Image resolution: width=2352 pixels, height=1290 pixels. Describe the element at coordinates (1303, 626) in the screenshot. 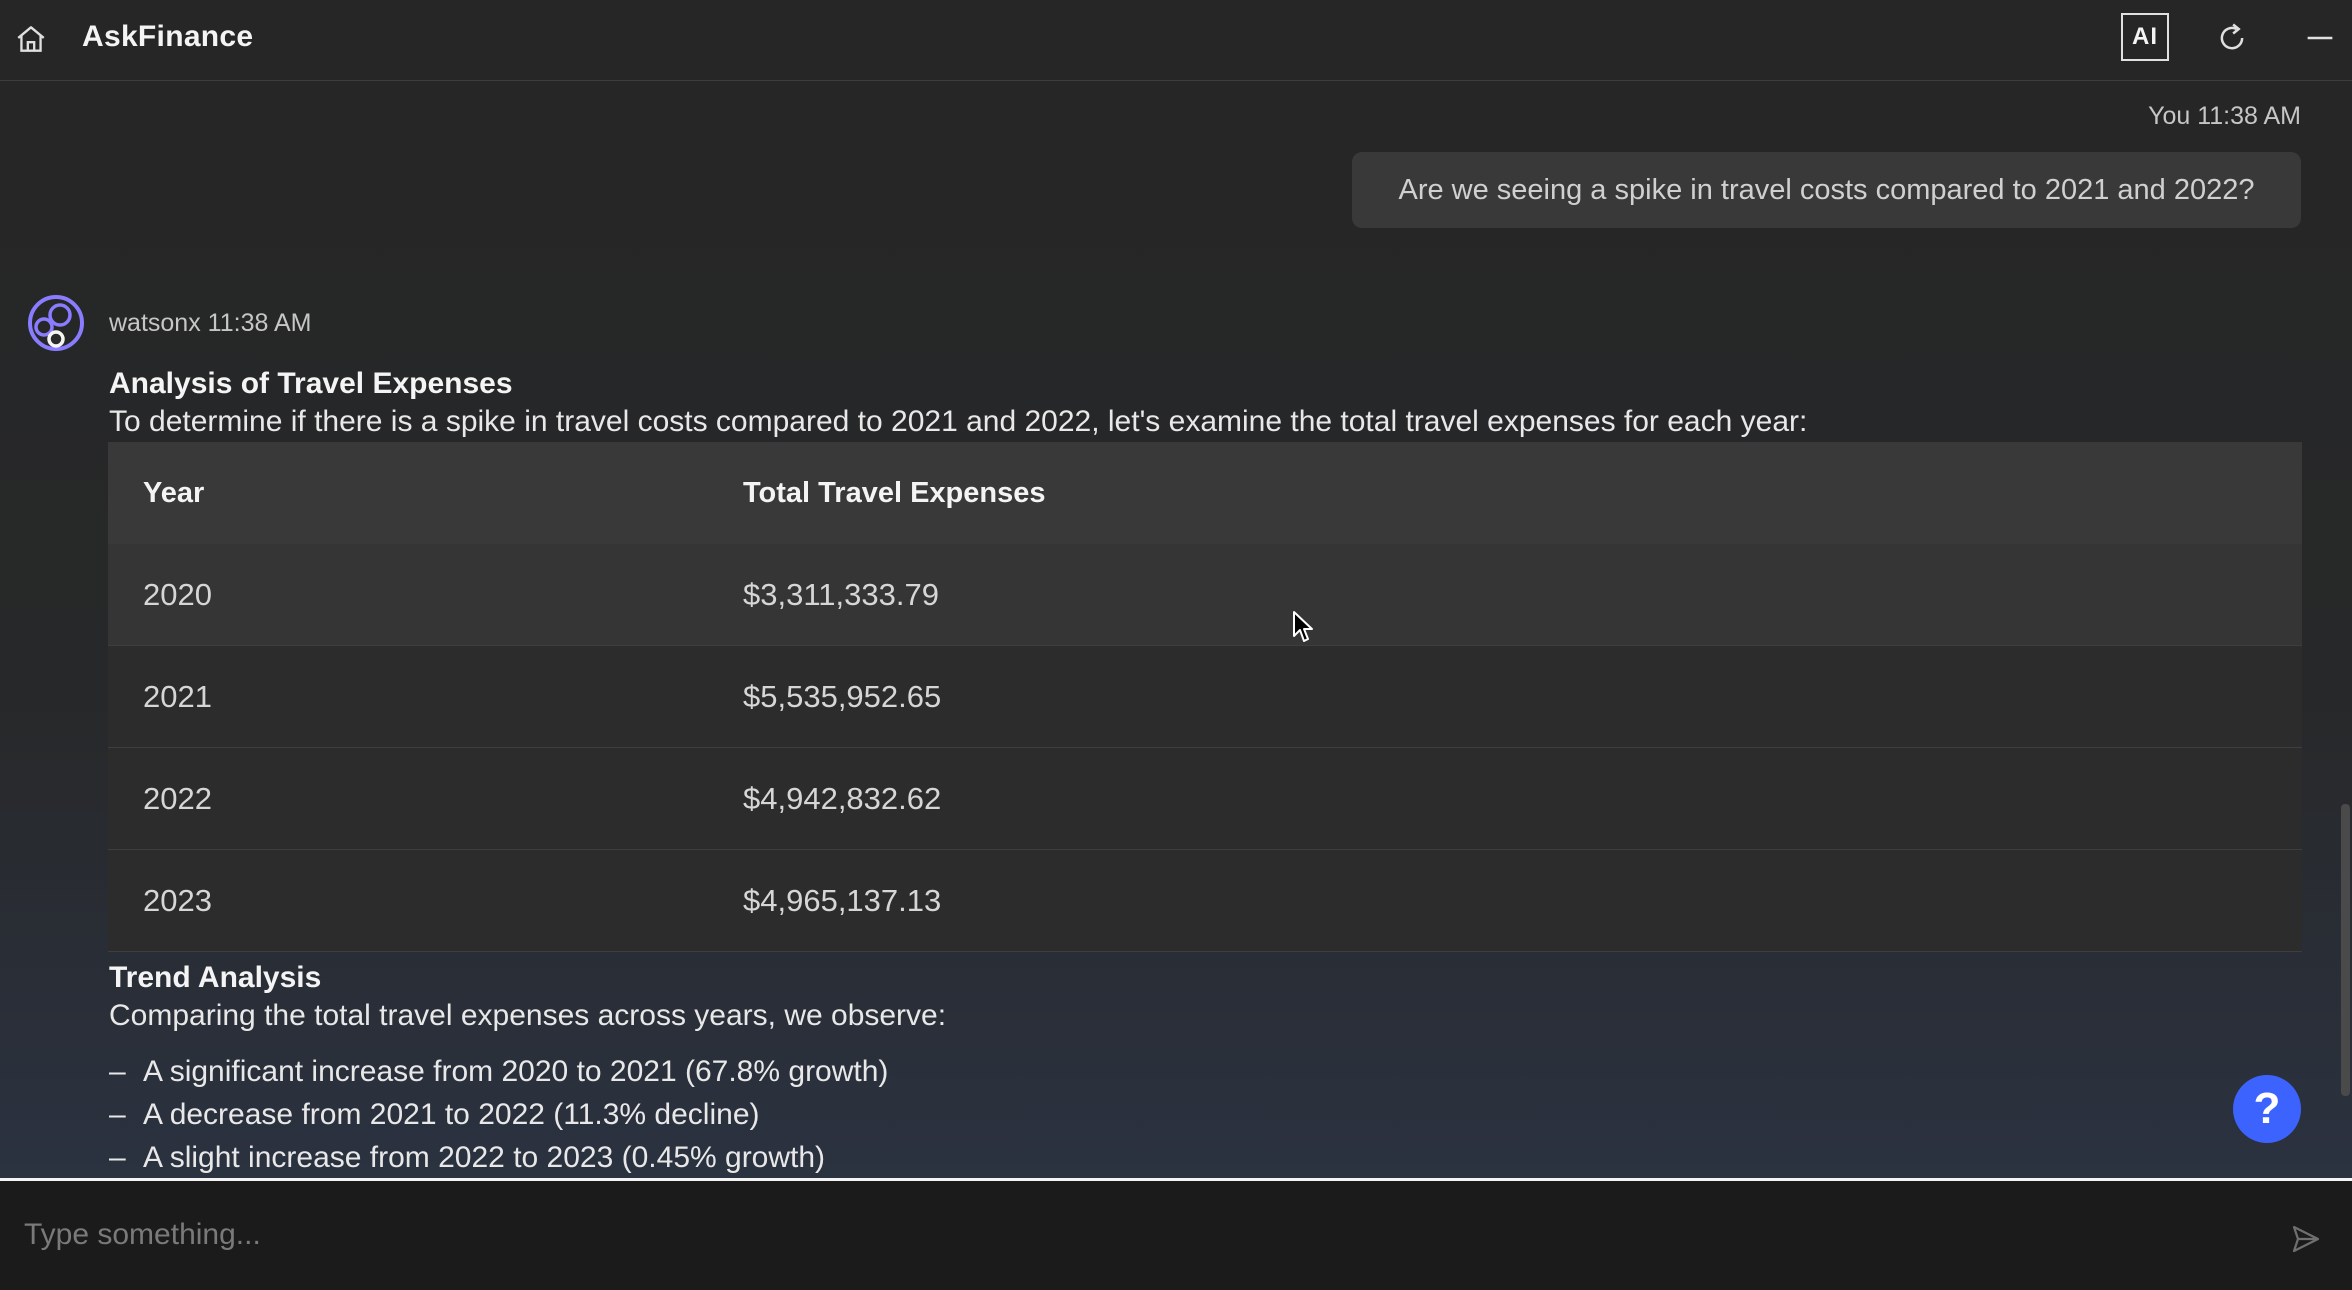

I see `mouse-cursor-icon` at that location.